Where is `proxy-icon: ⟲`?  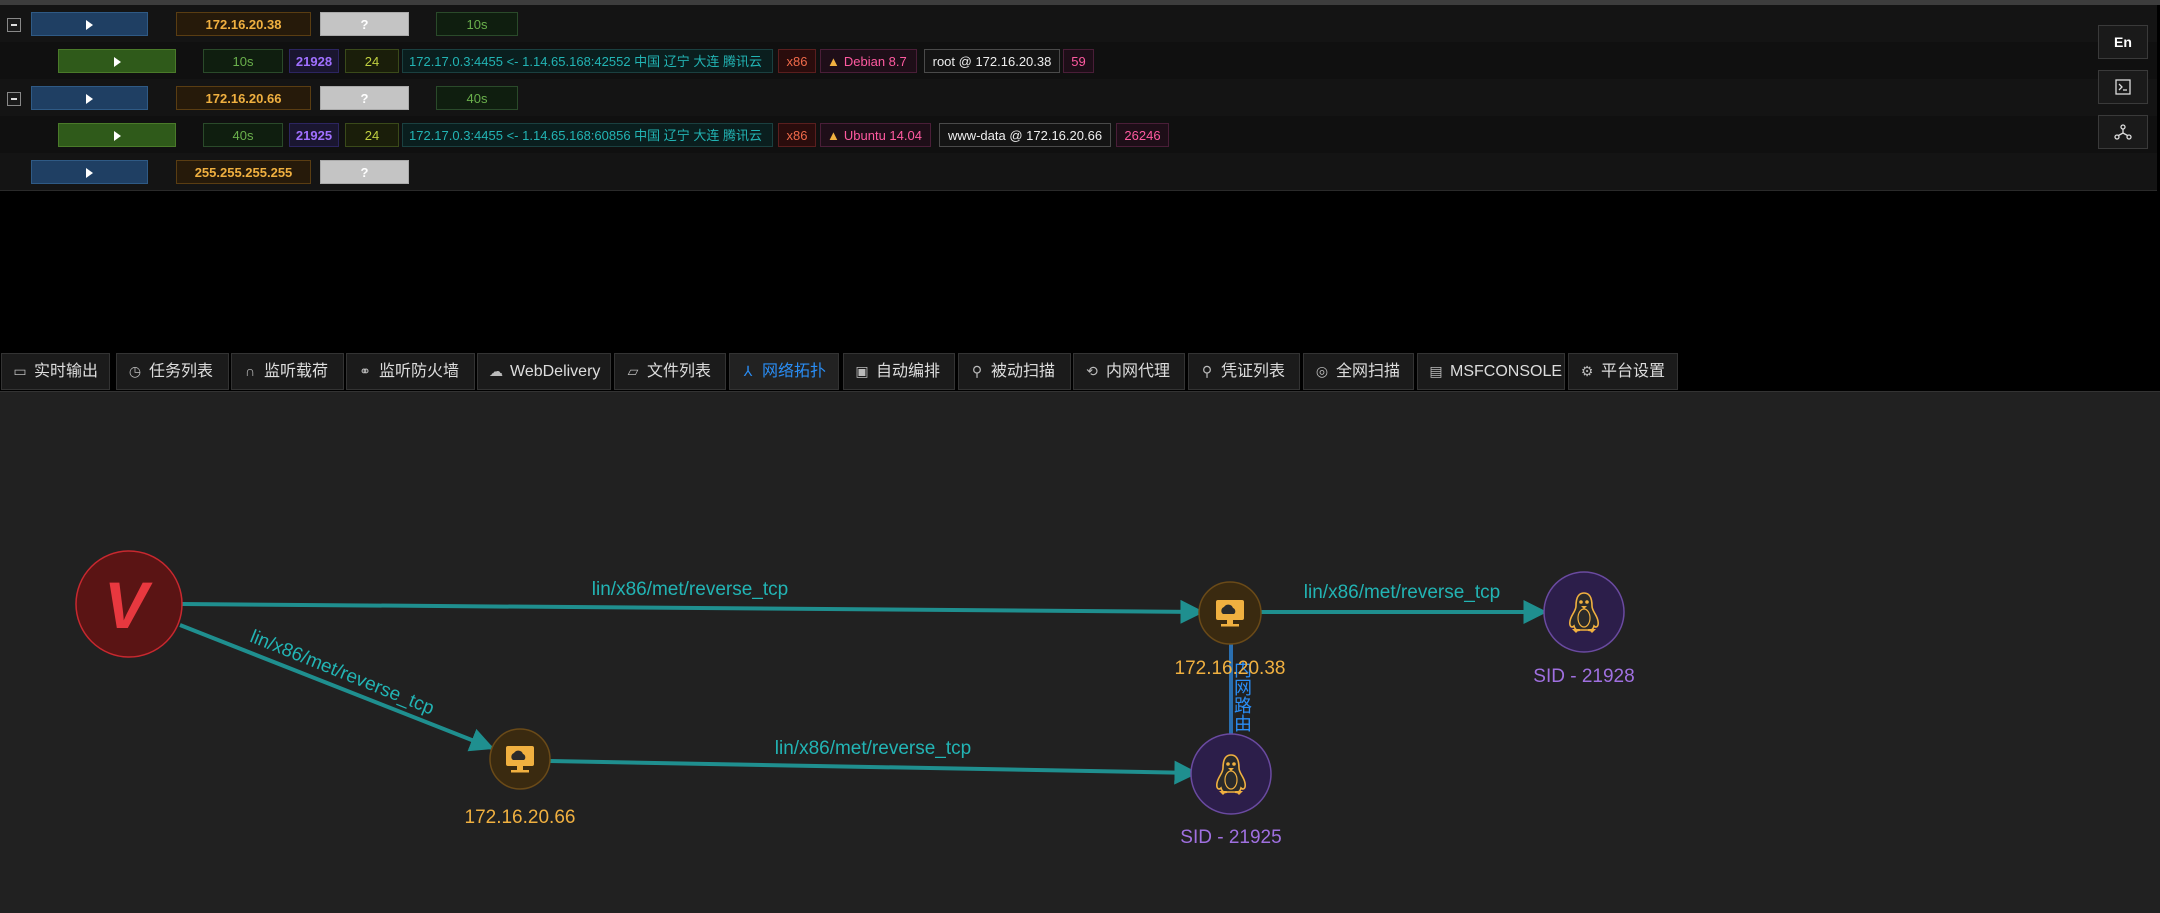
proxy-icon: ⟲ is located at coordinates (1092, 371).